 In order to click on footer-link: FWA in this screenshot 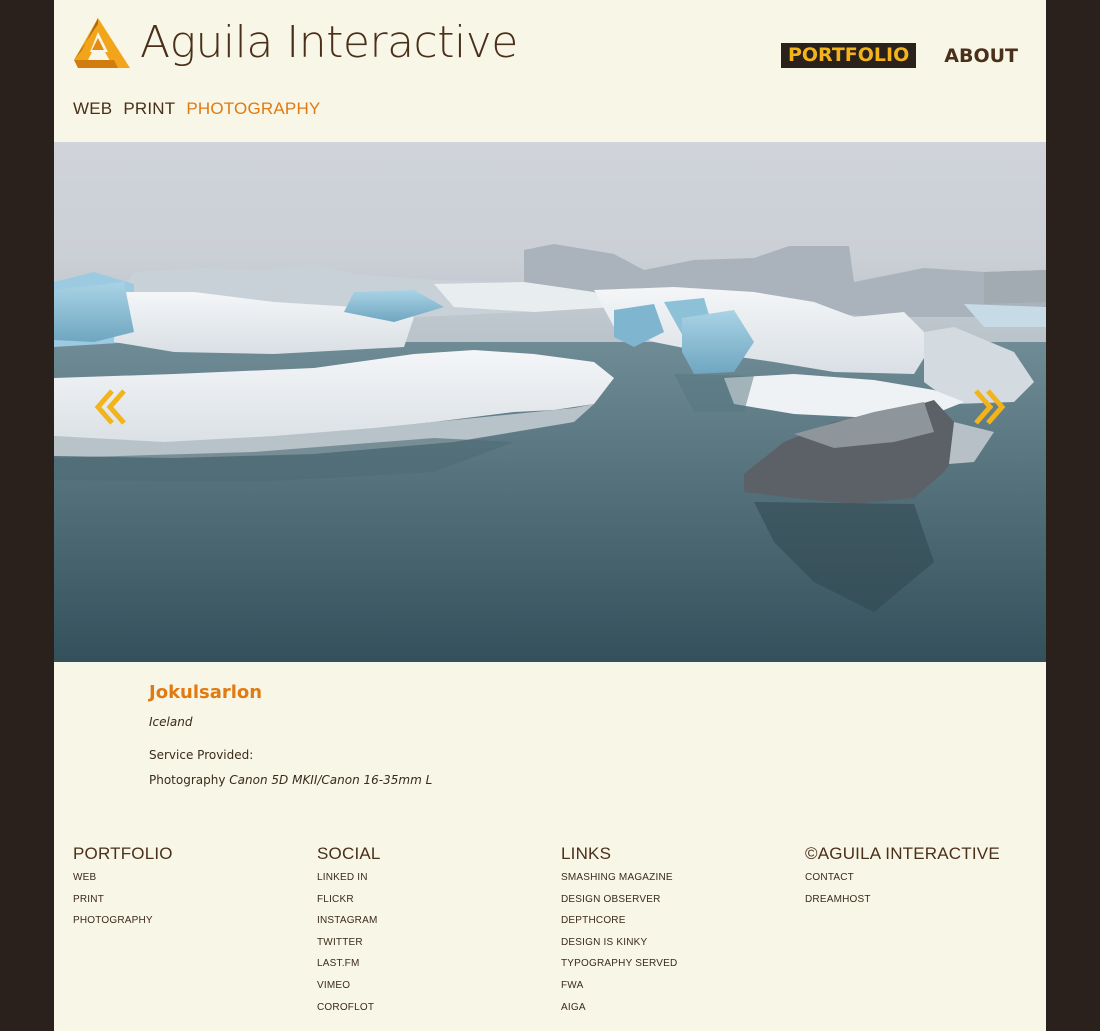, I will do `click(683, 986)`.